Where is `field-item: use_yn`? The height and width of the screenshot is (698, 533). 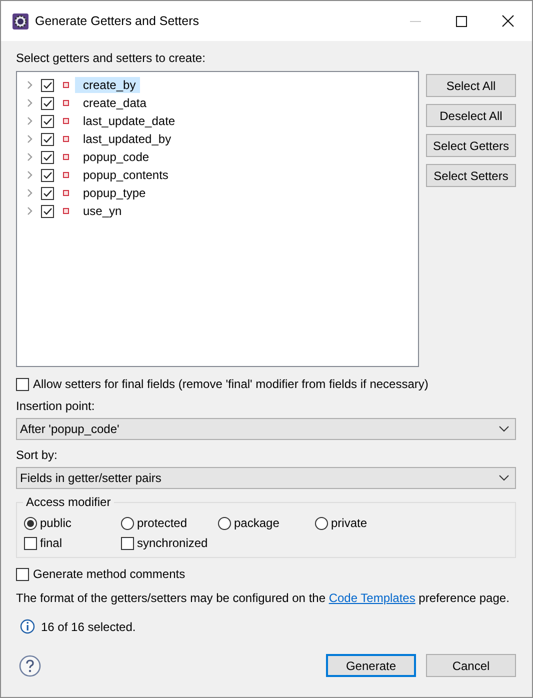 field-item: use_yn is located at coordinates (100, 211).